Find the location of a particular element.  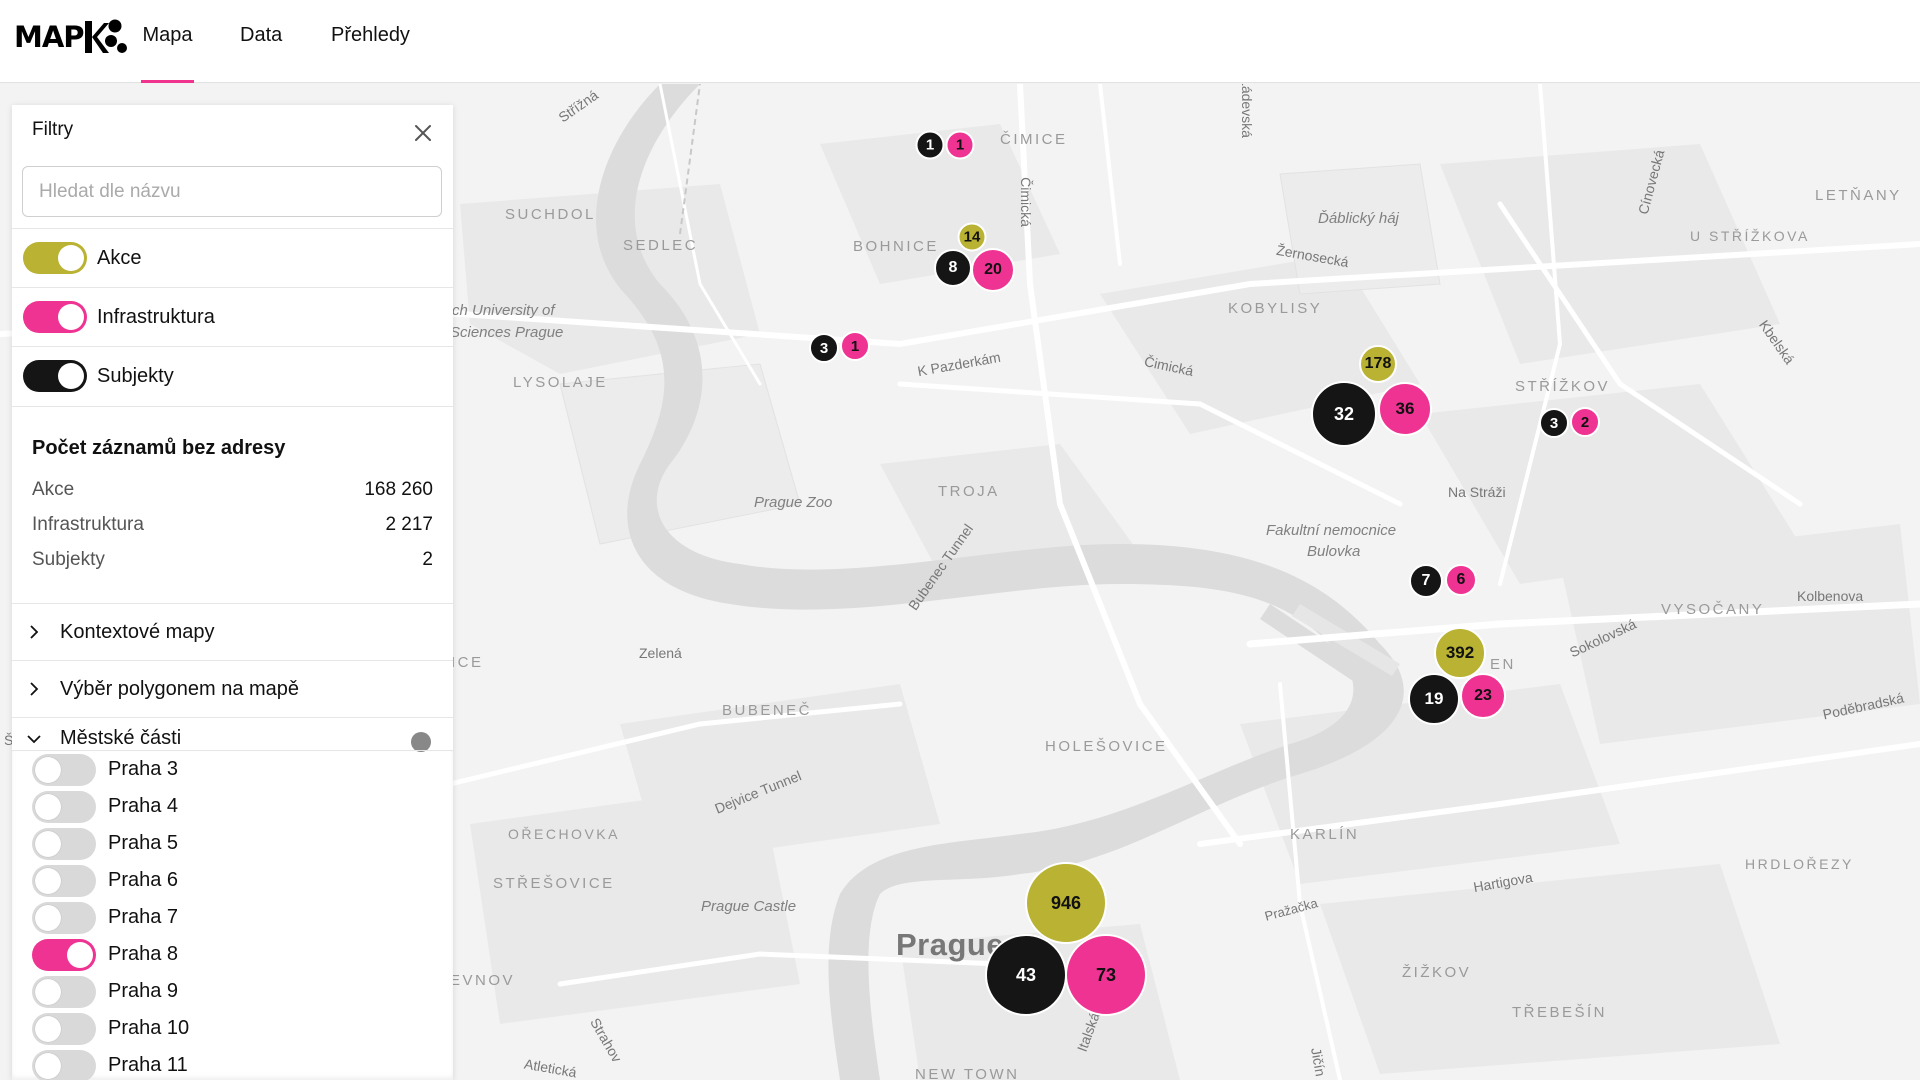

map-label: ČIMICE is located at coordinates (1034, 139).